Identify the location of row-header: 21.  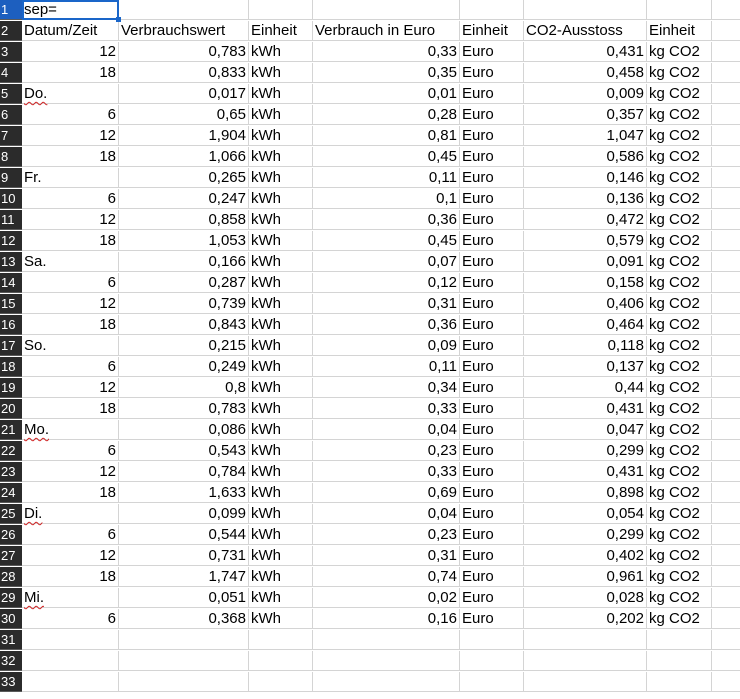
(11, 430).